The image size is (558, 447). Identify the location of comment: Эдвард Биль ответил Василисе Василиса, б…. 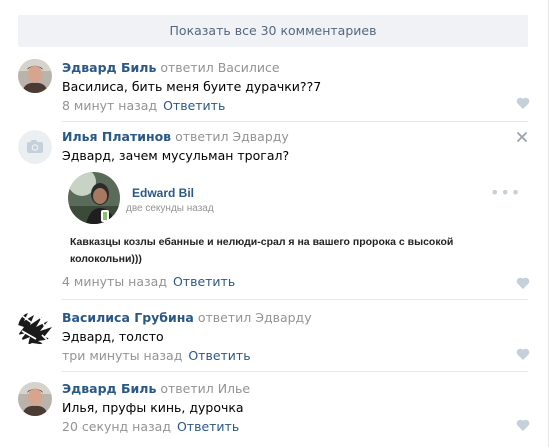
(274, 86).